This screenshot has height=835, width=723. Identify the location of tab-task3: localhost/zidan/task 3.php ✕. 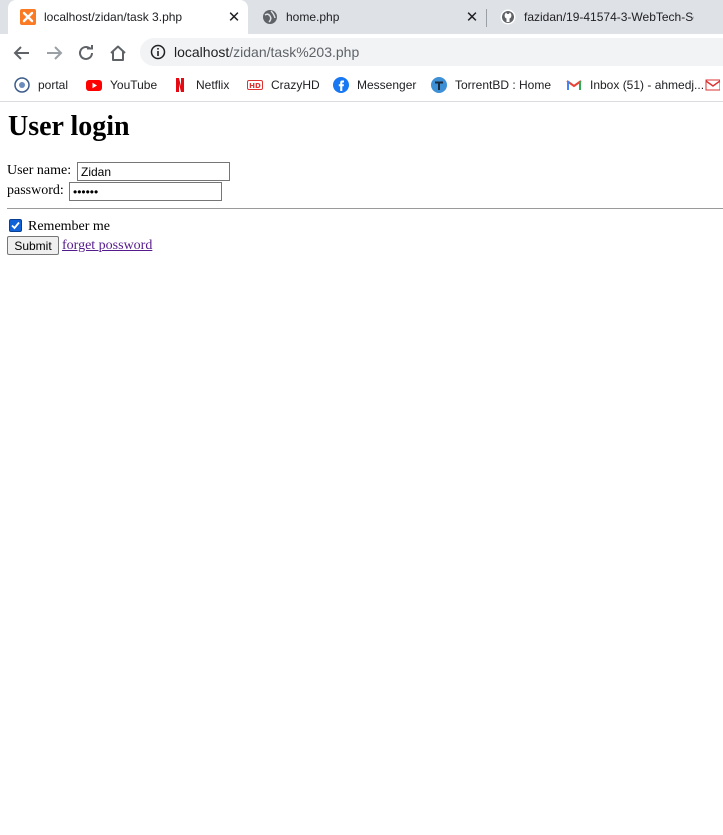
(128, 17).